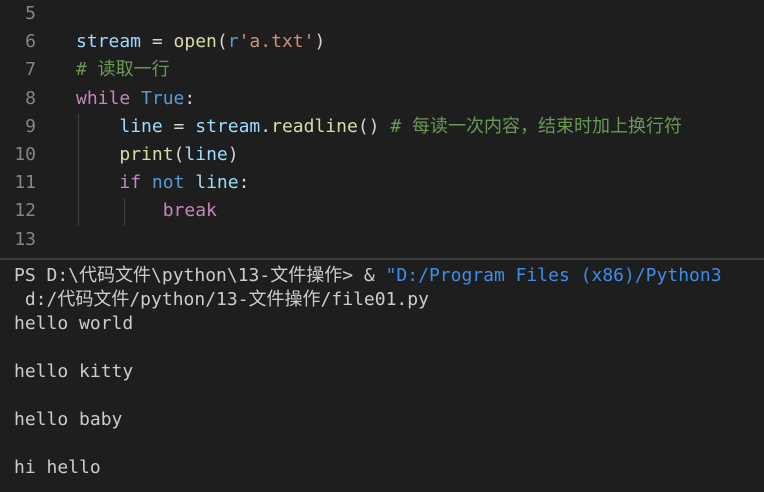 This screenshot has height=492, width=764. What do you see at coordinates (382, 70) in the screenshot?
I see `code-line: 7 # 读取一行` at bounding box center [382, 70].